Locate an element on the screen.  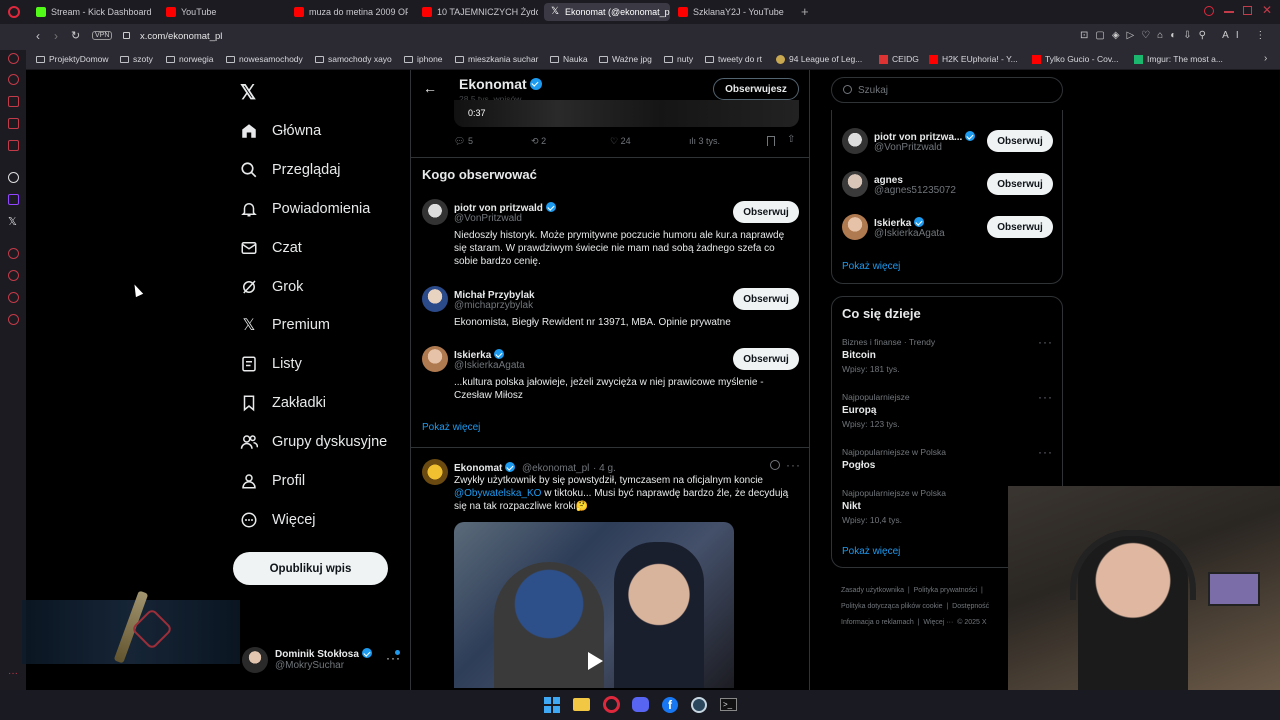
tweet-author-handle: @ekonomat_pl is located at coordinates (555, 468).